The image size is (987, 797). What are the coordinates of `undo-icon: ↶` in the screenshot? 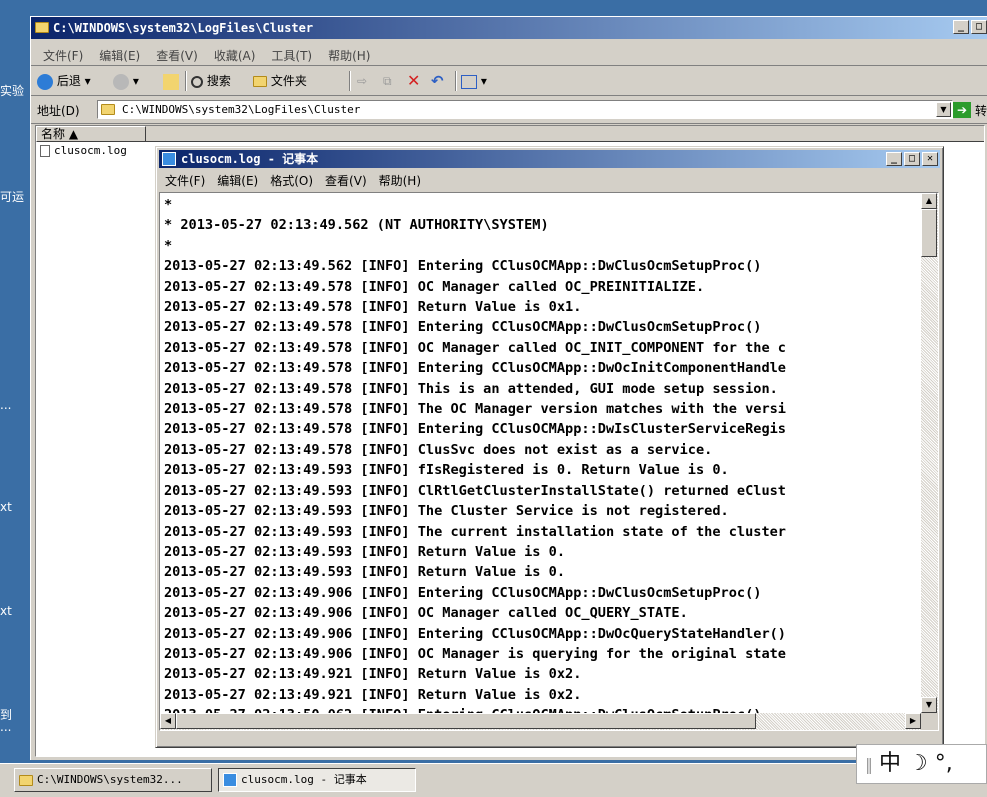 It's located at (437, 81).